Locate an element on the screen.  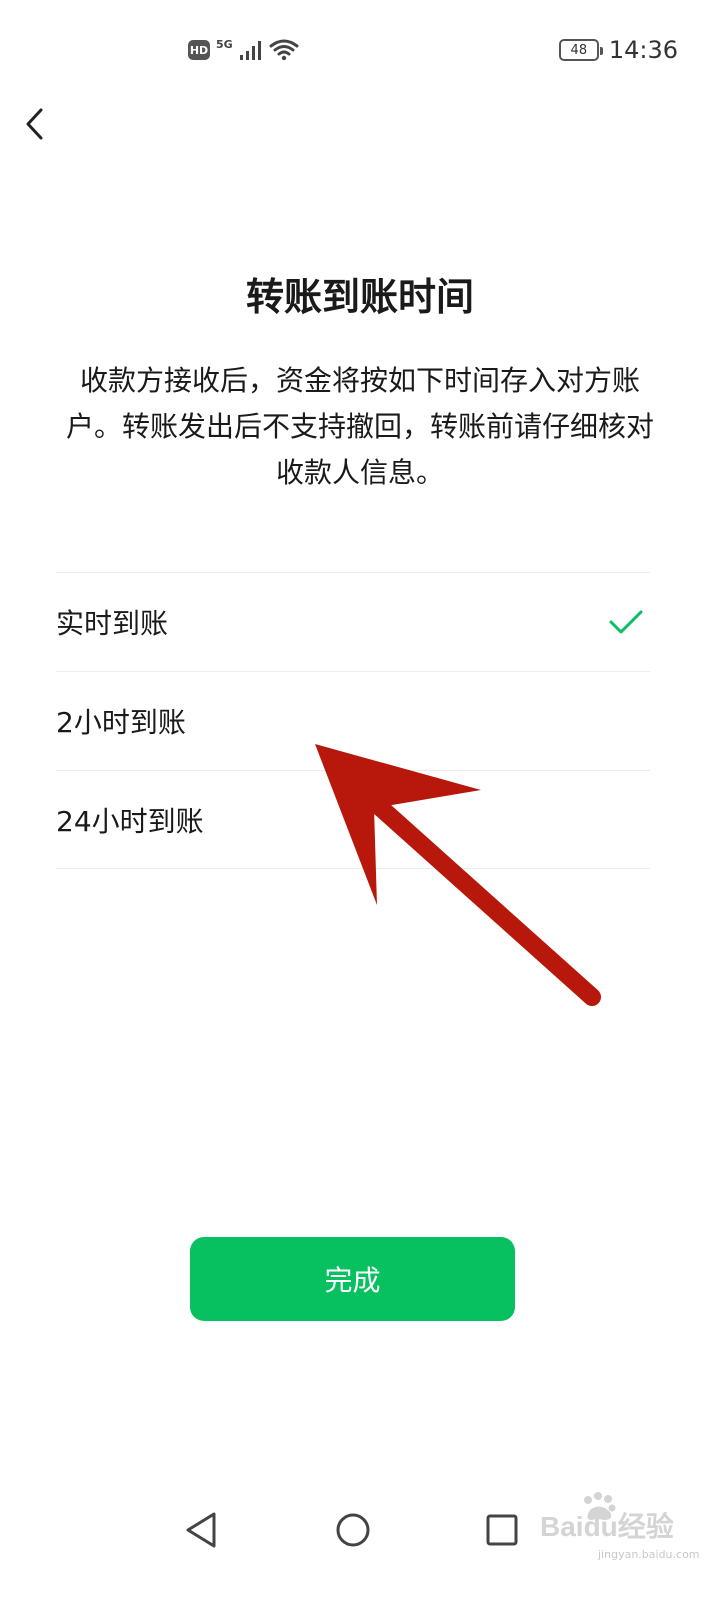
circle-home-icon is located at coordinates (353, 1530).